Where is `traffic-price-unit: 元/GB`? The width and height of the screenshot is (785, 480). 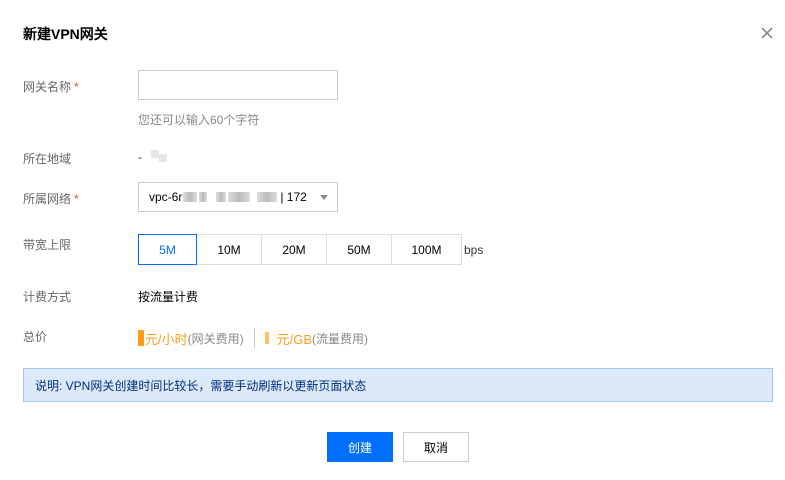 traffic-price-unit: 元/GB is located at coordinates (294, 339).